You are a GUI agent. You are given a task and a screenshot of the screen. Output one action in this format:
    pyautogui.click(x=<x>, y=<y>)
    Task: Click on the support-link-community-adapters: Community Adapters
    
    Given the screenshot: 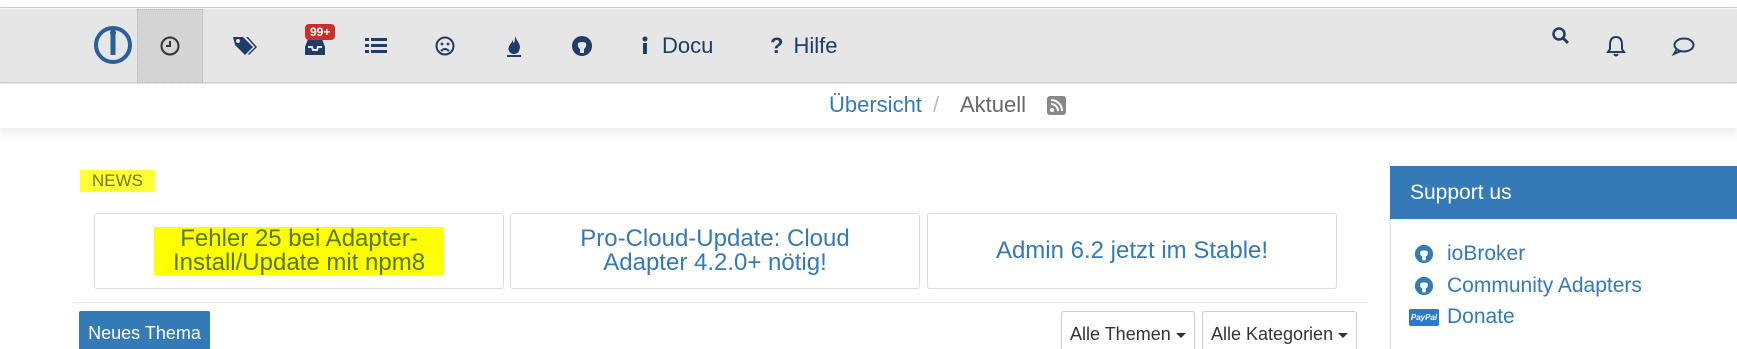 What is the action you would take?
    pyautogui.click(x=1527, y=286)
    